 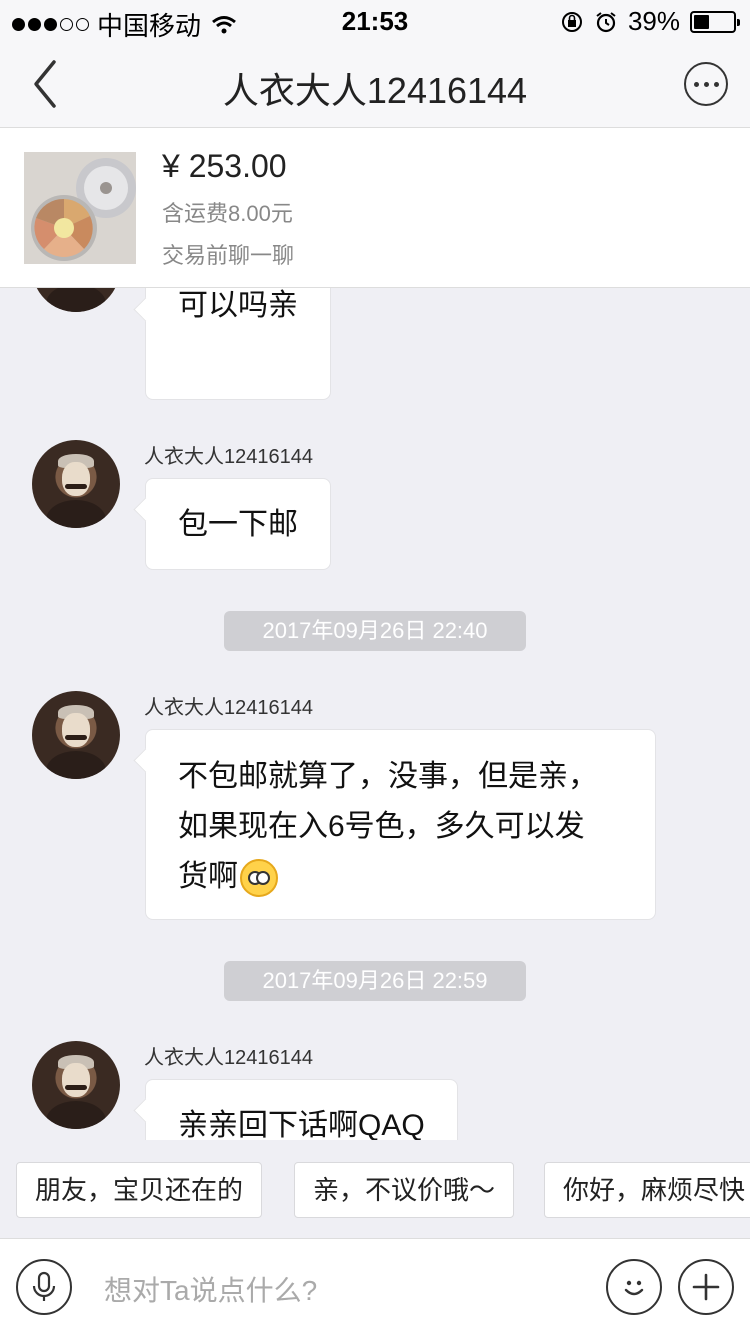 I want to click on message-text: 亲亲回下话啊QAQ, so click(x=301, y=1124).